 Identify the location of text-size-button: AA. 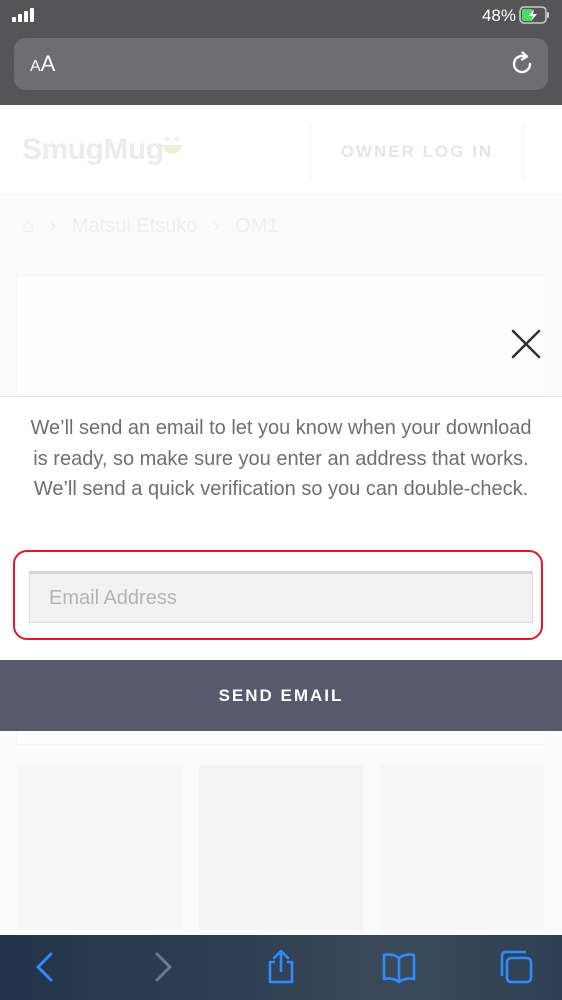
(42, 64).